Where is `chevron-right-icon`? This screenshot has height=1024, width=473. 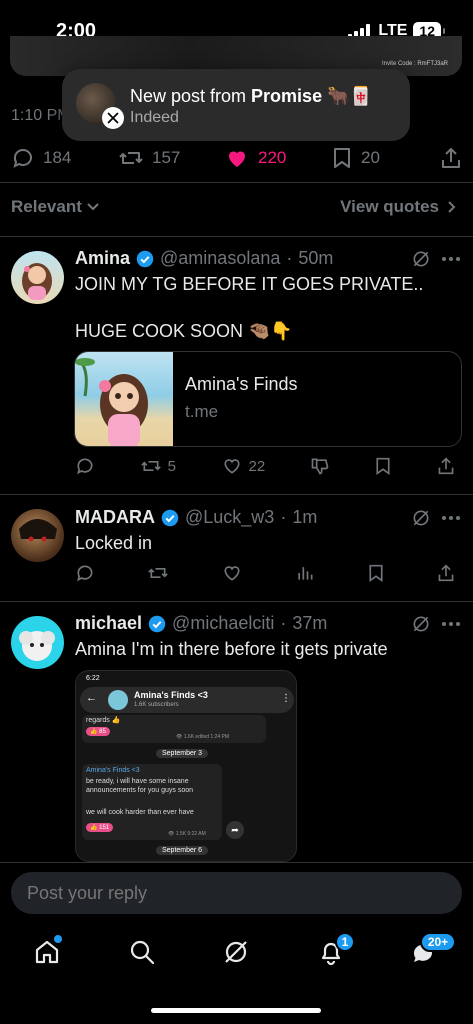 chevron-right-icon is located at coordinates (452, 207).